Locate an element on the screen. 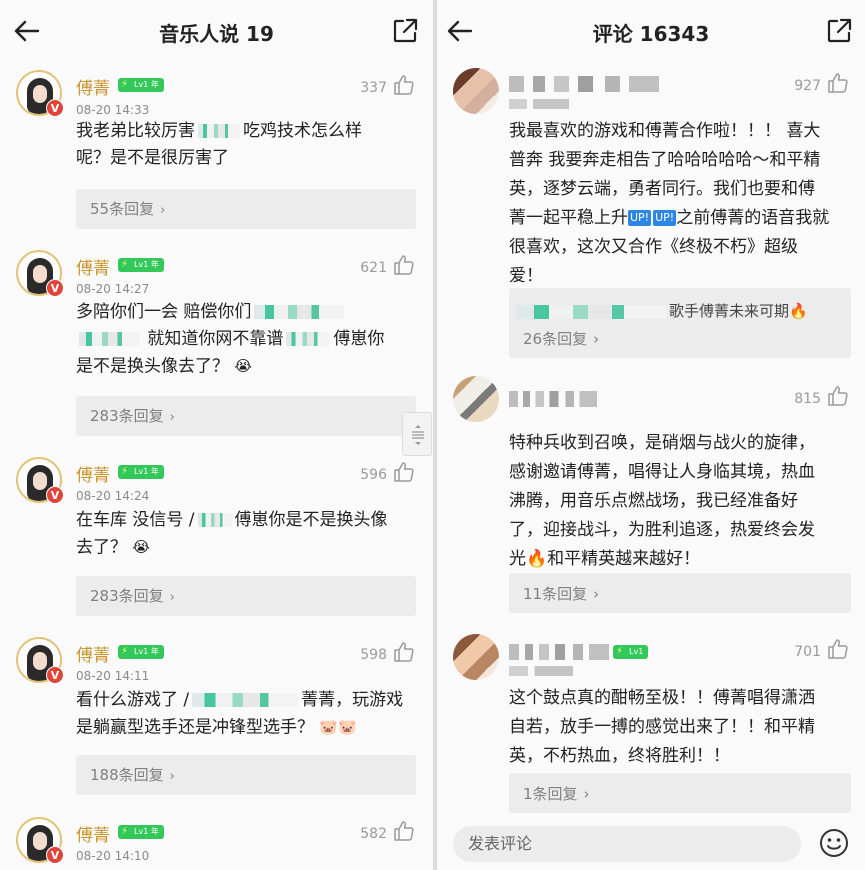 This screenshot has height=870, width=865. reply-count-button: 55条回复 › is located at coordinates (246, 209).